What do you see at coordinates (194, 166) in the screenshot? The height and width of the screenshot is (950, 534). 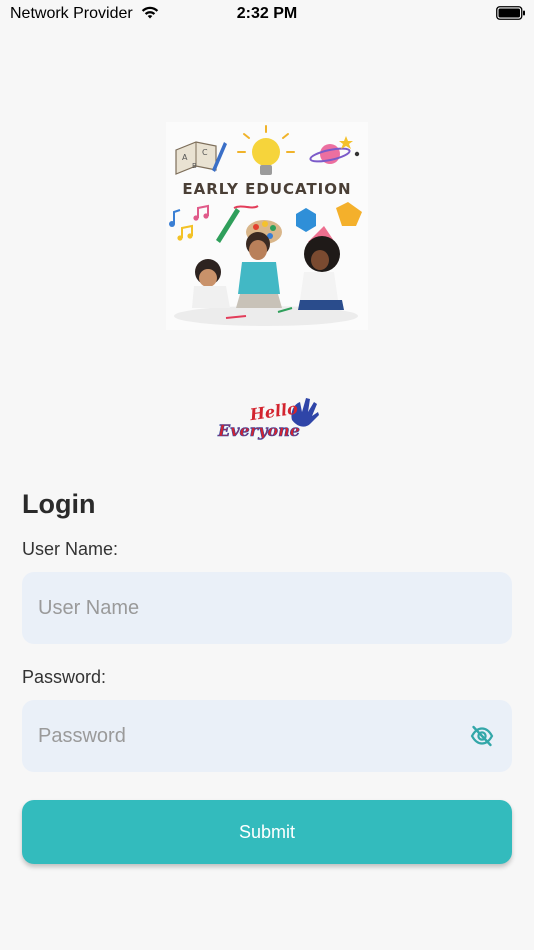 I see `book-letter-b: B` at bounding box center [194, 166].